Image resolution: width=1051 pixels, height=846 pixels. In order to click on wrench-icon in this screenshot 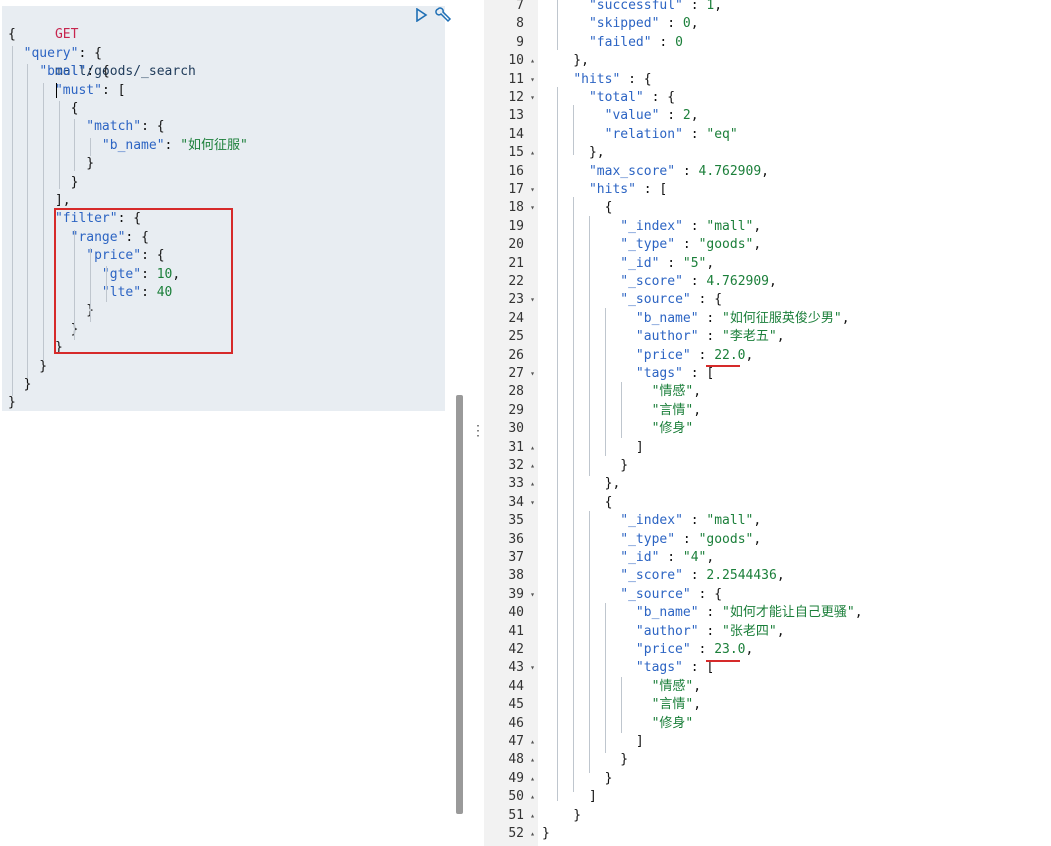, I will do `click(443, 15)`.